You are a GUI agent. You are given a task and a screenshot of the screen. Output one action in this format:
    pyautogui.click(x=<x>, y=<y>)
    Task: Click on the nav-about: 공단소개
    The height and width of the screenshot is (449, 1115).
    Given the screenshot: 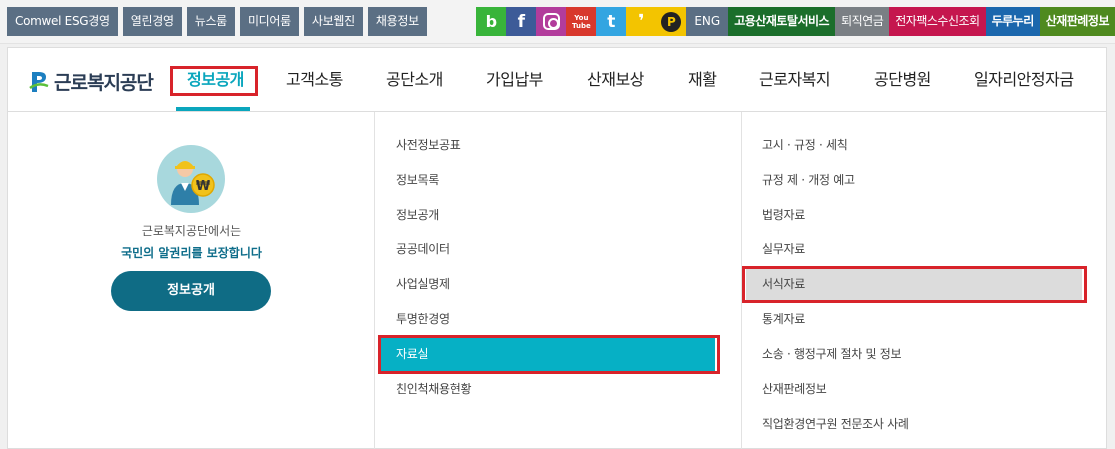 What is the action you would take?
    pyautogui.click(x=414, y=80)
    